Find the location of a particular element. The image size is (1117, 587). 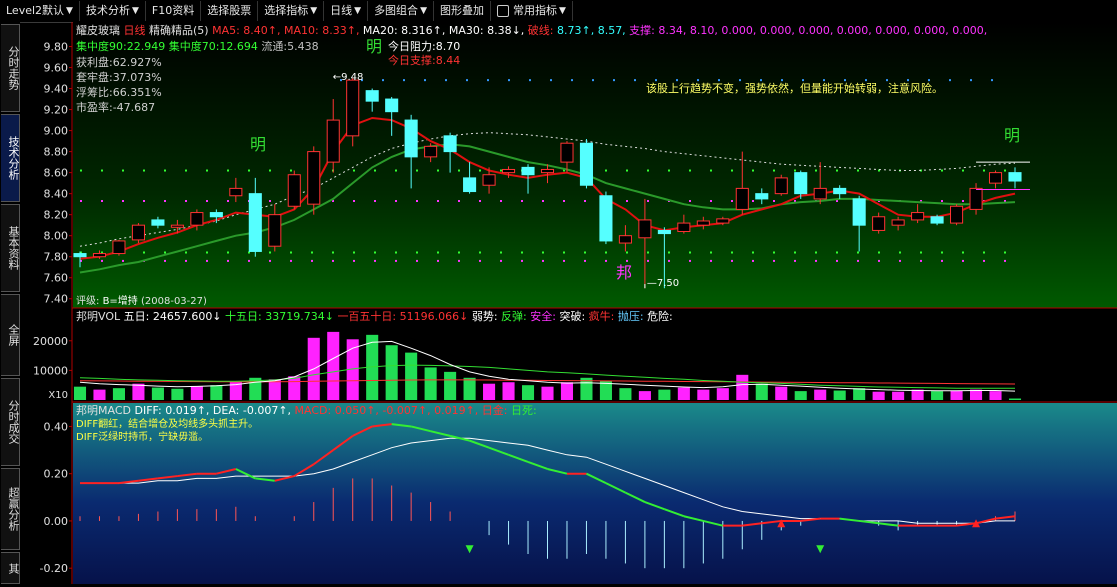

sidebar-tab-3: 全屏 is located at coordinates (10, 335).